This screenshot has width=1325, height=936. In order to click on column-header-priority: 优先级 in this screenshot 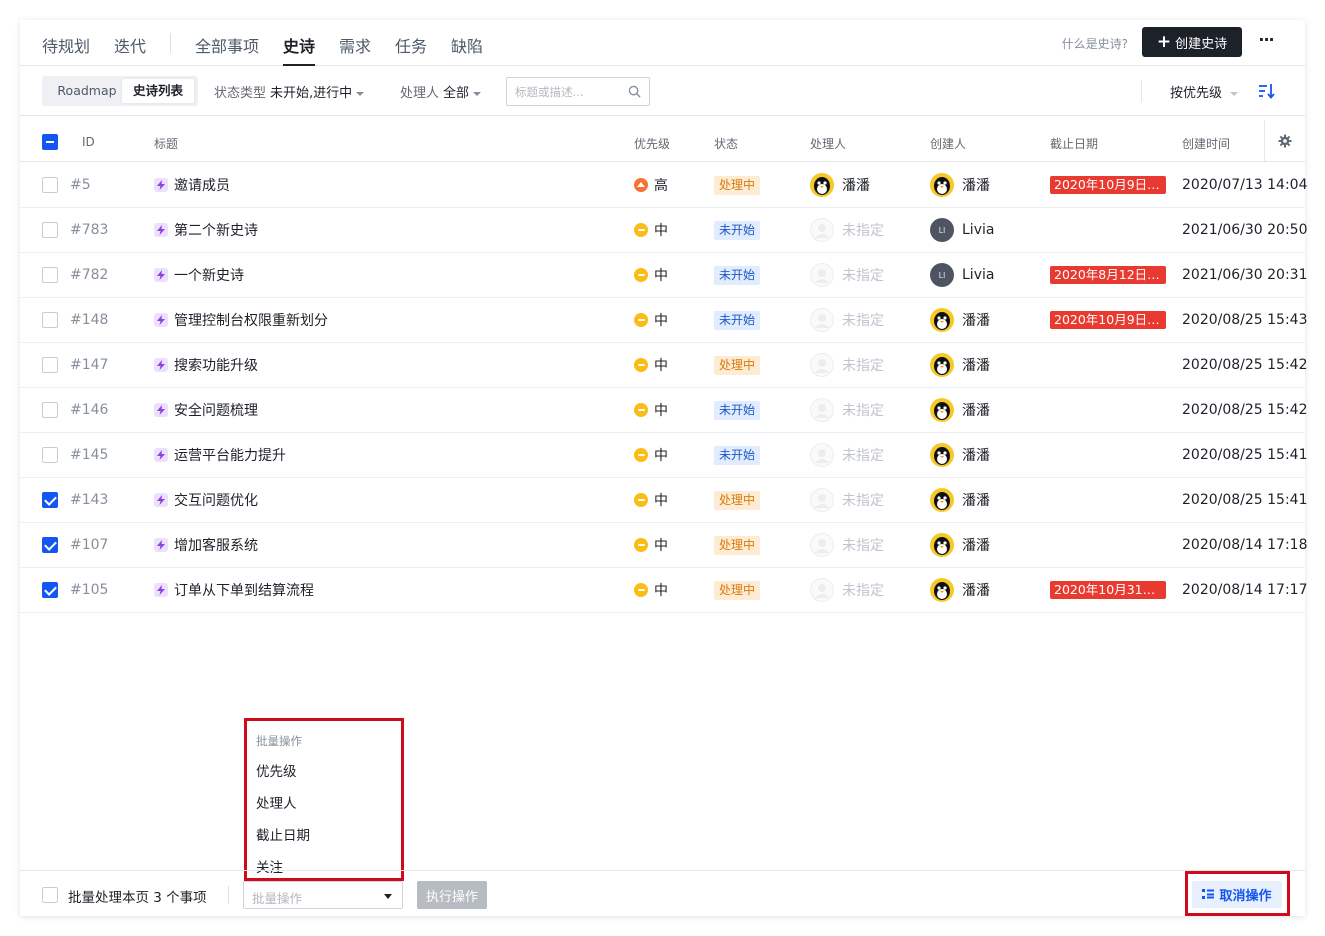, I will do `click(652, 143)`.